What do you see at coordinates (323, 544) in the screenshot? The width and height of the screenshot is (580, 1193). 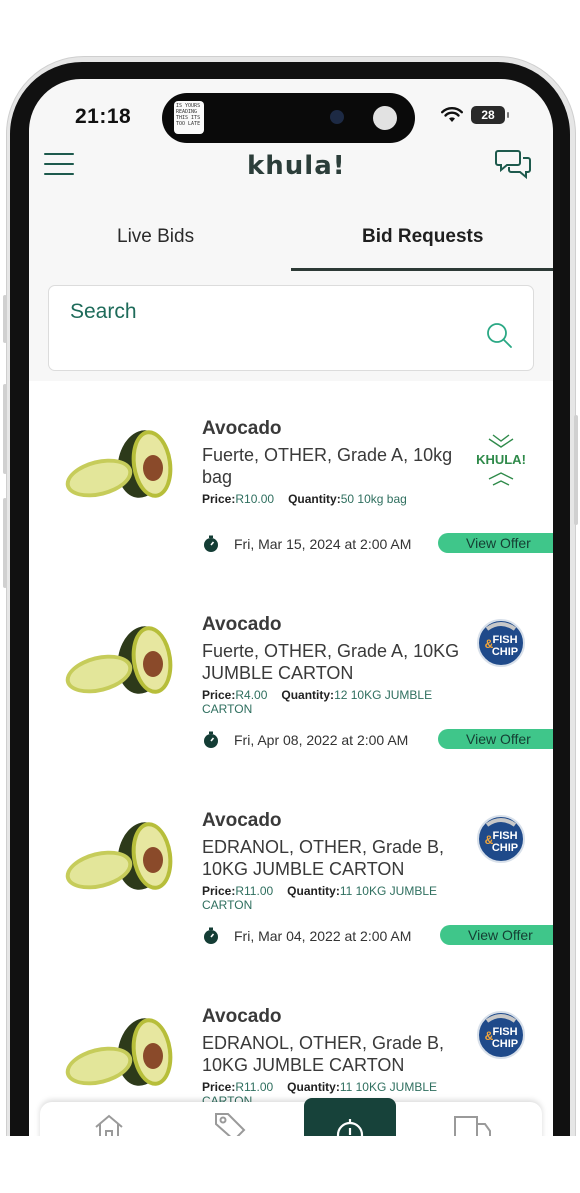 I see `date-text: Fri, Mar 15, 2024 at 2:00 AM` at bounding box center [323, 544].